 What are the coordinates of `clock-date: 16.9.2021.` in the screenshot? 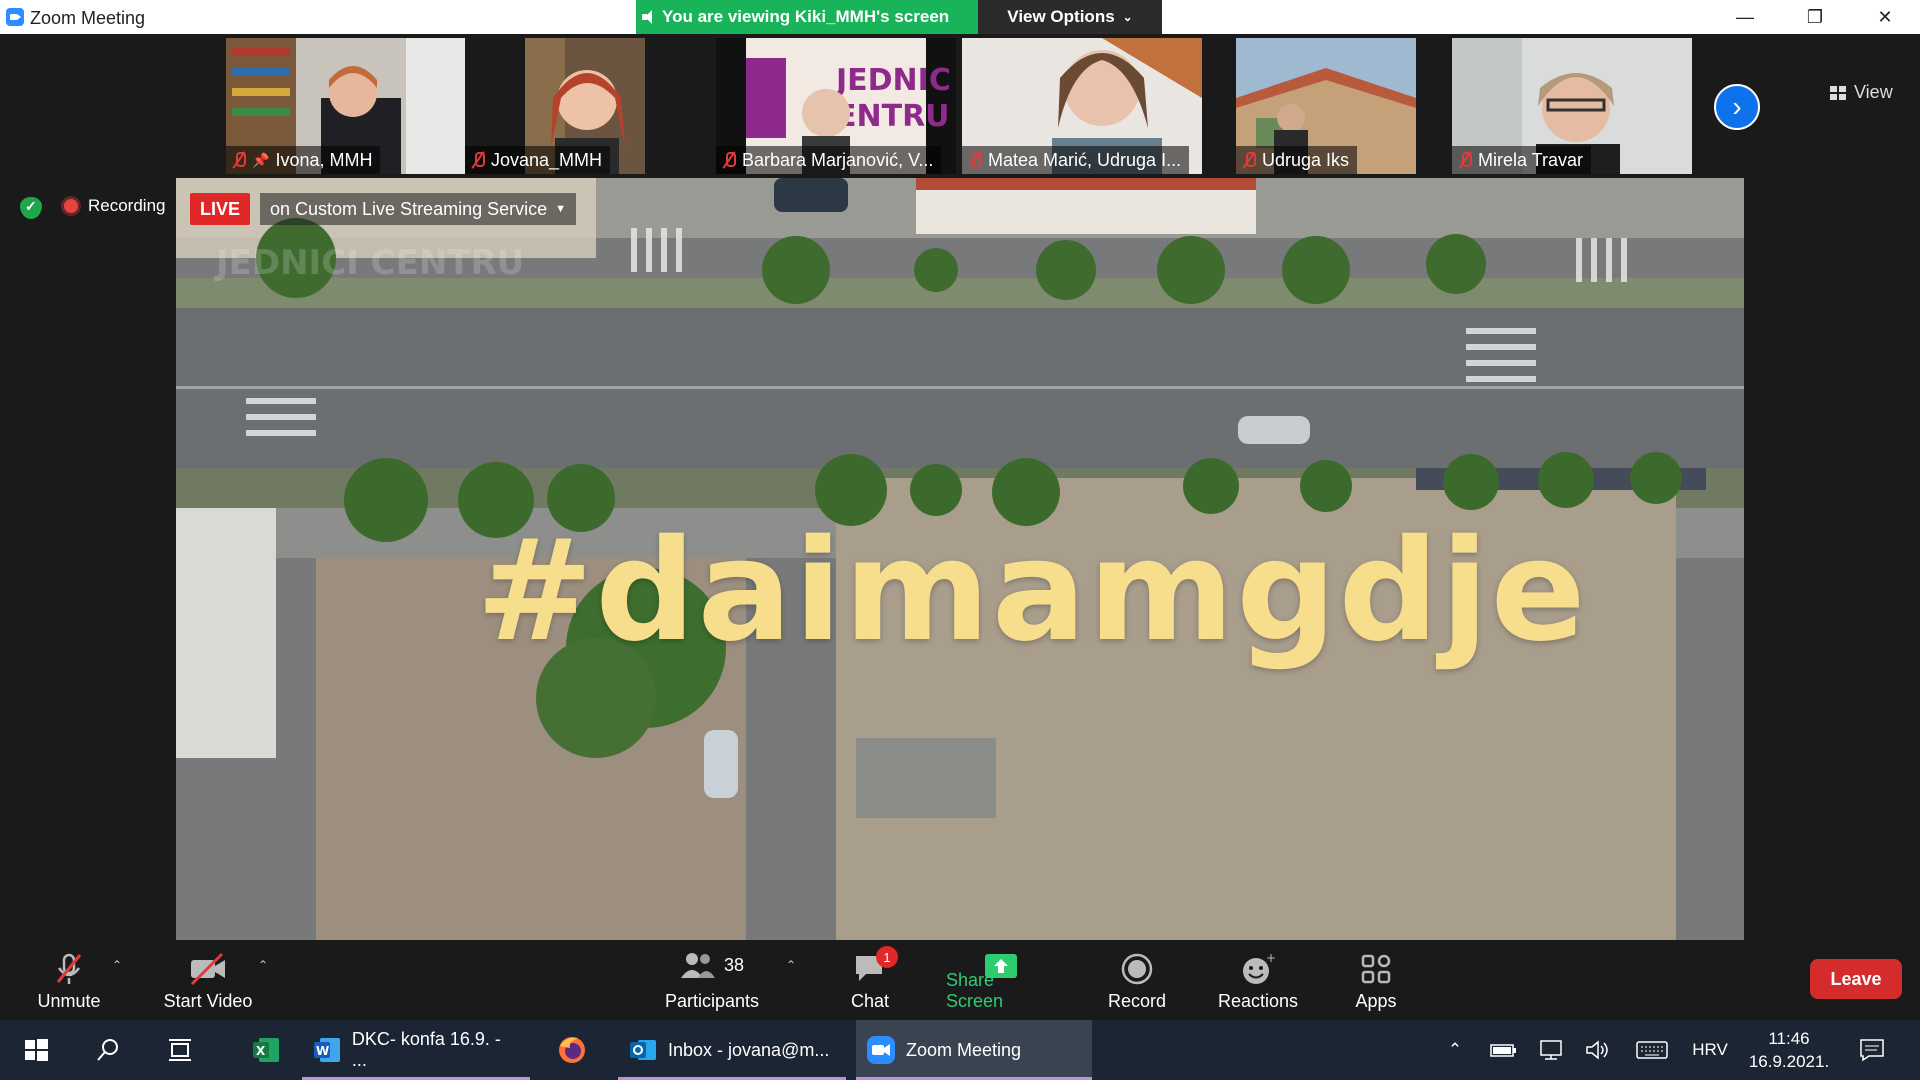 It's located at (1789, 1061).